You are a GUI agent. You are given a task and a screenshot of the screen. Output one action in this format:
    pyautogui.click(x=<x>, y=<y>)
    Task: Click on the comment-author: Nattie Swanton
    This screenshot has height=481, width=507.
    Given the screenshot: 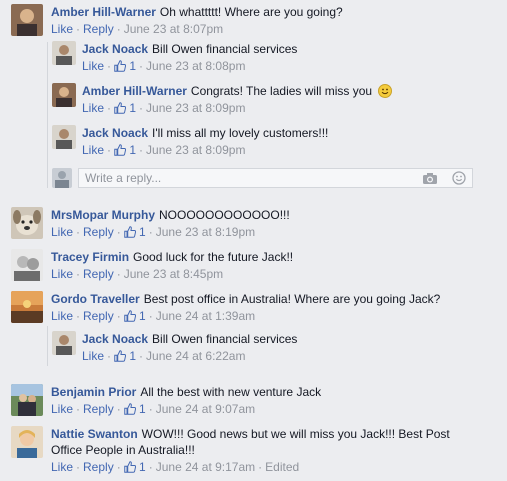 What is the action you would take?
    pyautogui.click(x=94, y=434)
    